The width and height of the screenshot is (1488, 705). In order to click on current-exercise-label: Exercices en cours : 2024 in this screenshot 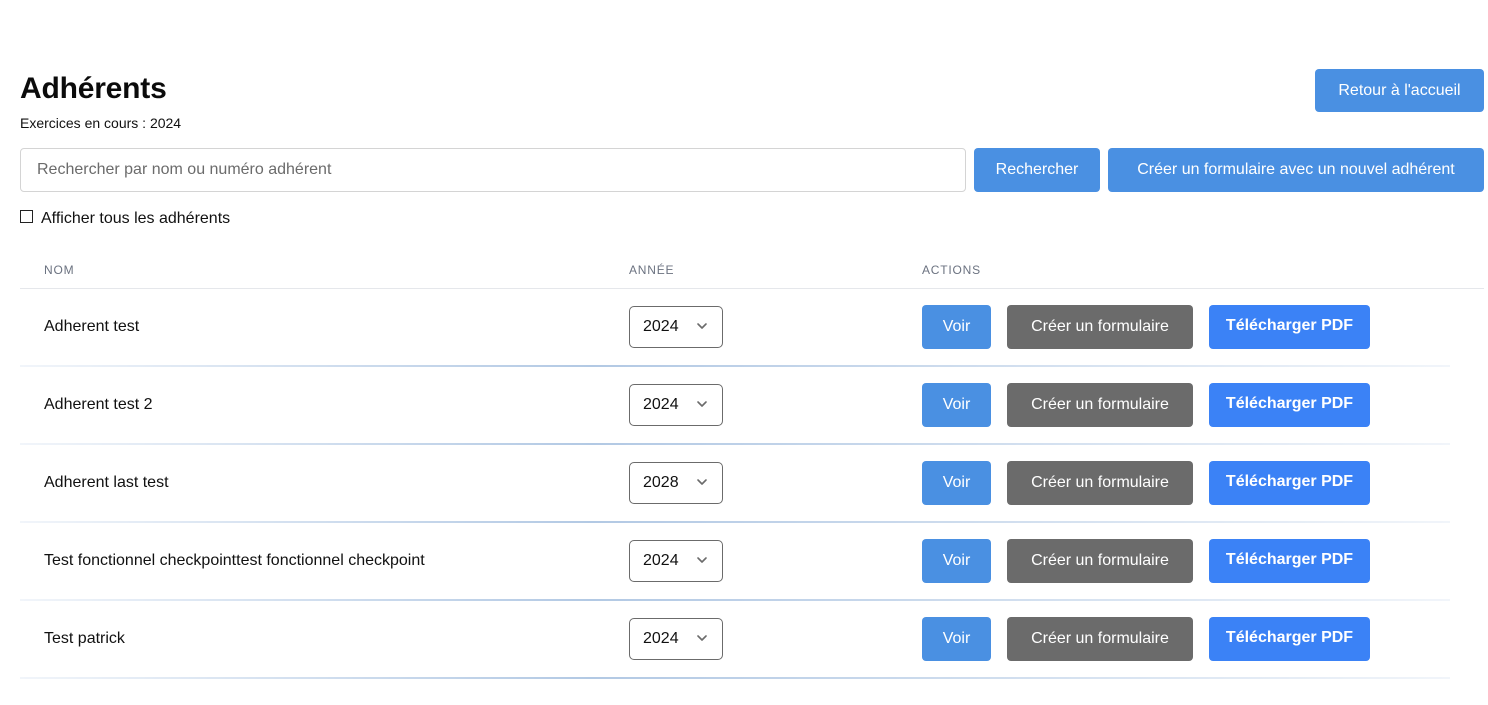, I will do `click(101, 123)`.